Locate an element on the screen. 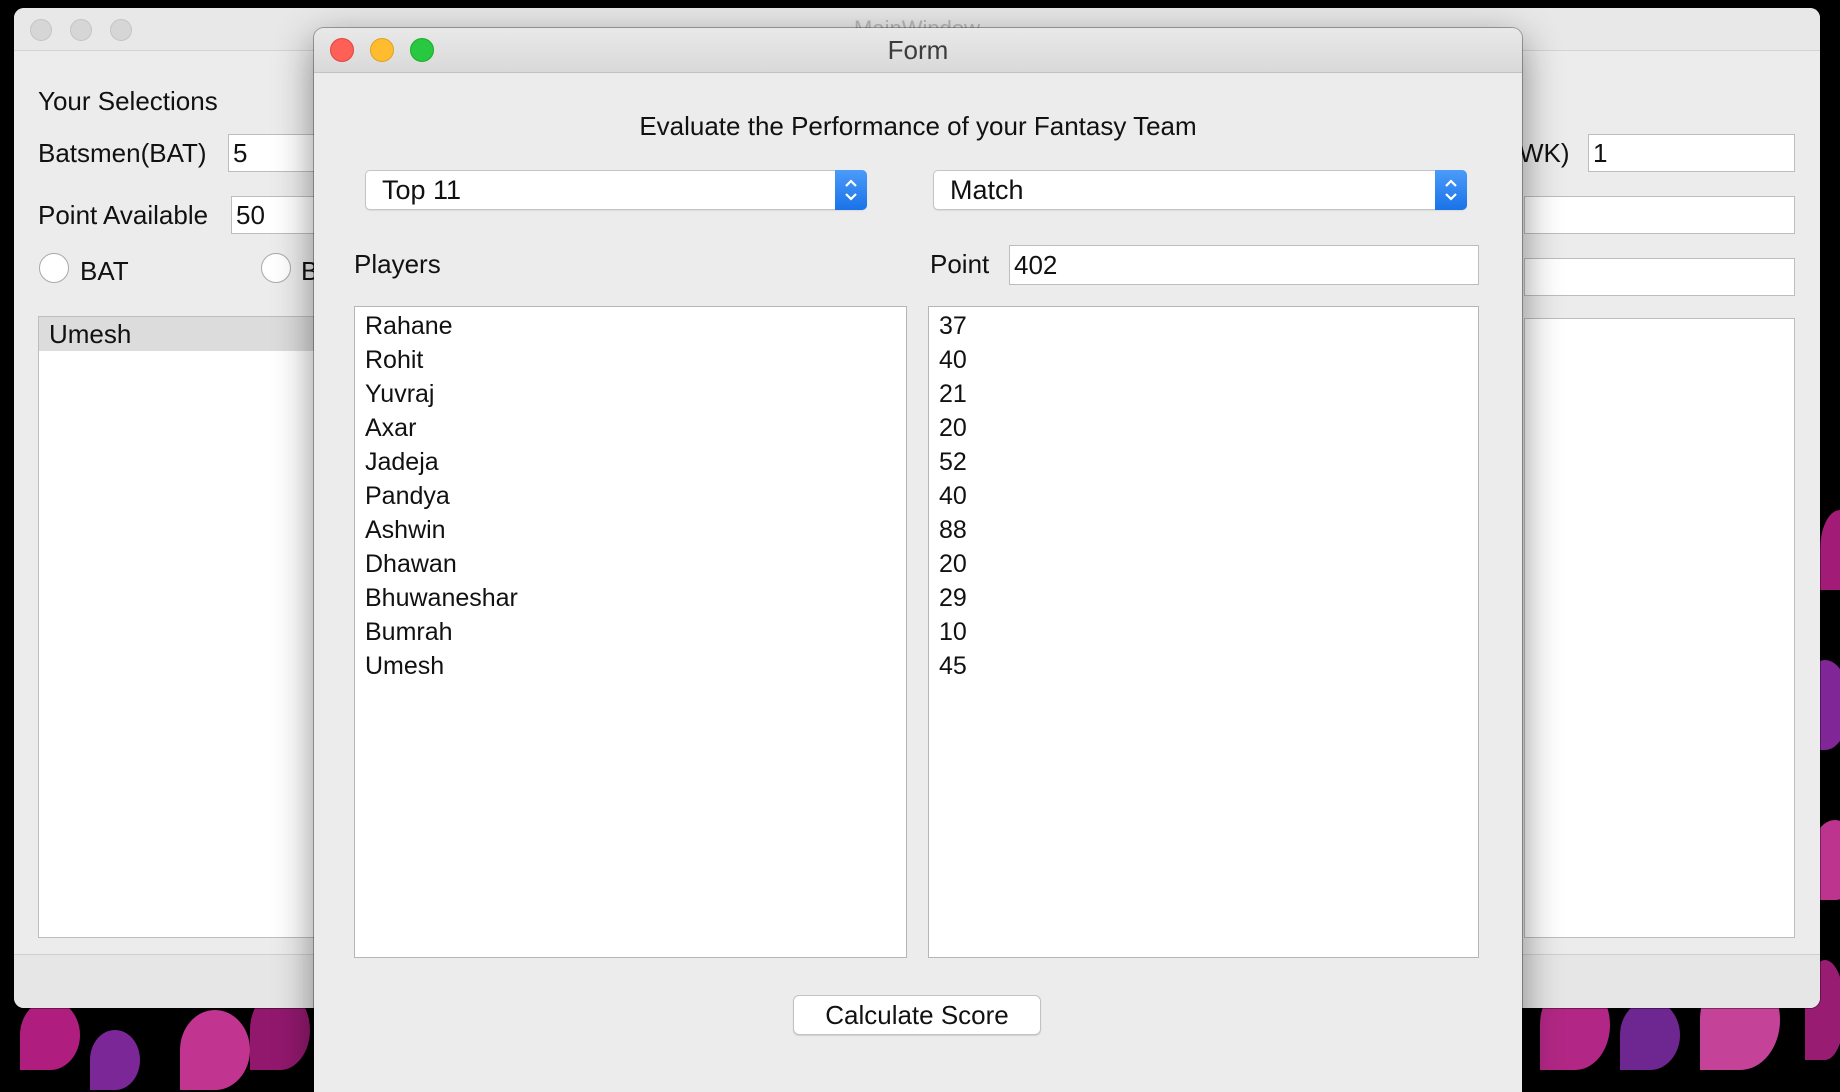  player-list-item: Ashwin is located at coordinates (630, 530).